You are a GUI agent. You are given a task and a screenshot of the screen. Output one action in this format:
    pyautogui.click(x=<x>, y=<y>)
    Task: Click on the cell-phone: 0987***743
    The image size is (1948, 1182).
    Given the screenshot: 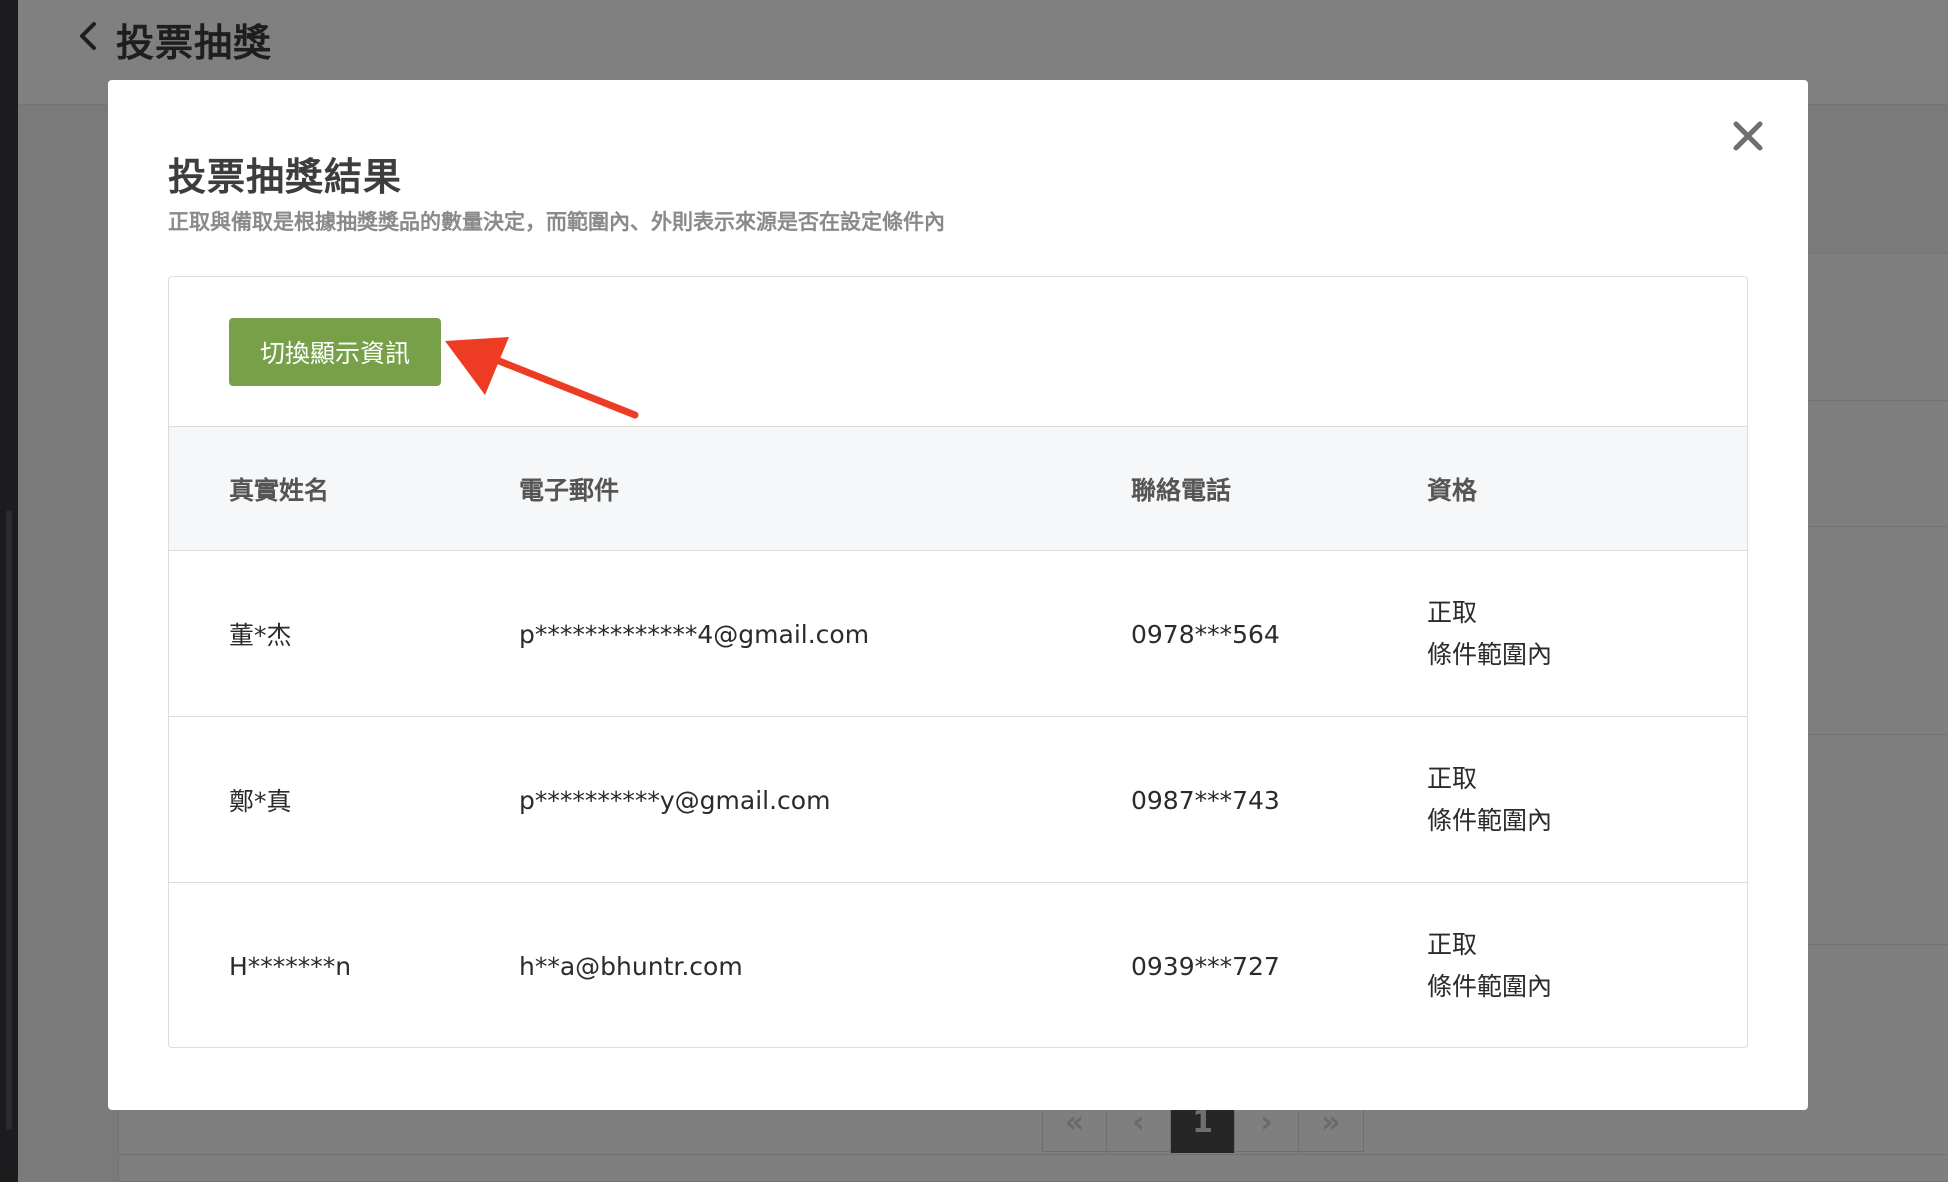 What is the action you would take?
    pyautogui.click(x=1205, y=800)
    